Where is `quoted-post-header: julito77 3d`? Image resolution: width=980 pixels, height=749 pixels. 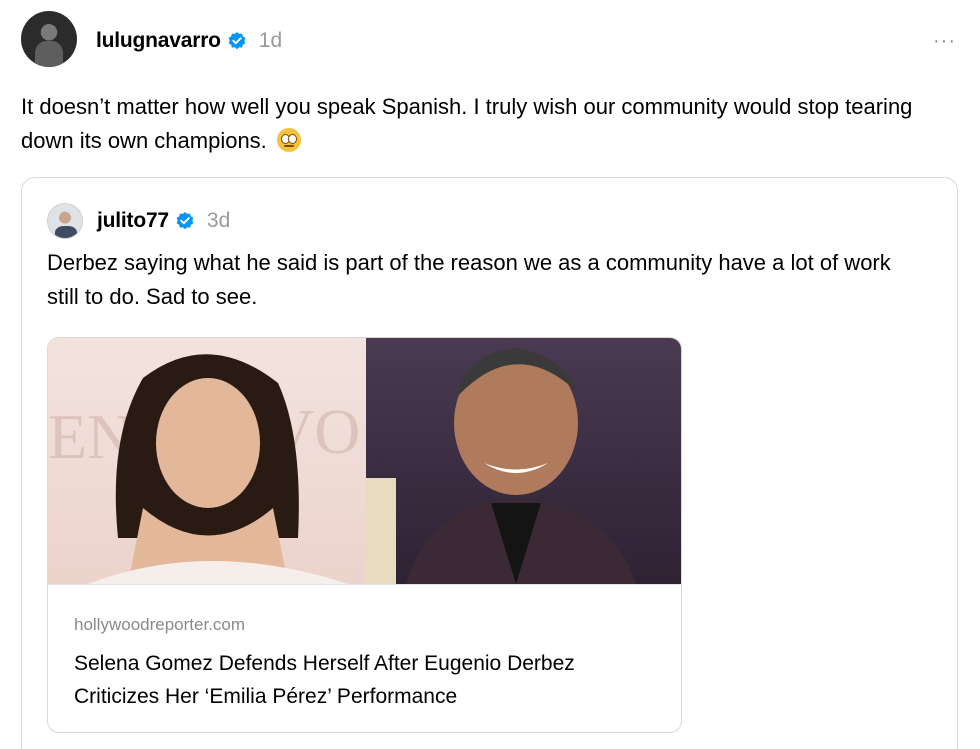
quoted-post-header: julito77 3d is located at coordinates (163, 221).